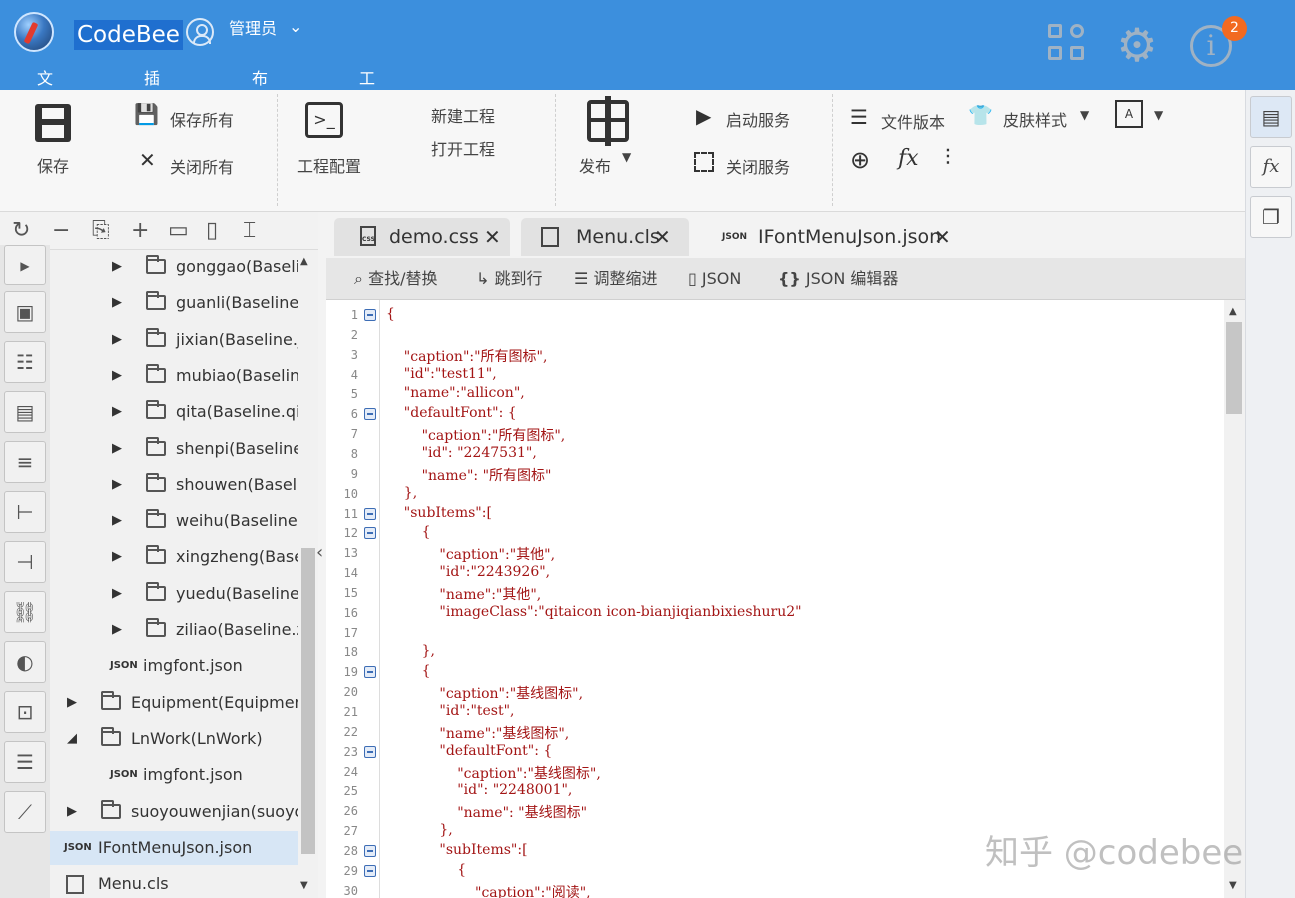 This screenshot has width=1295, height=898. I want to click on rename-icon: ⌶, so click(249, 230).